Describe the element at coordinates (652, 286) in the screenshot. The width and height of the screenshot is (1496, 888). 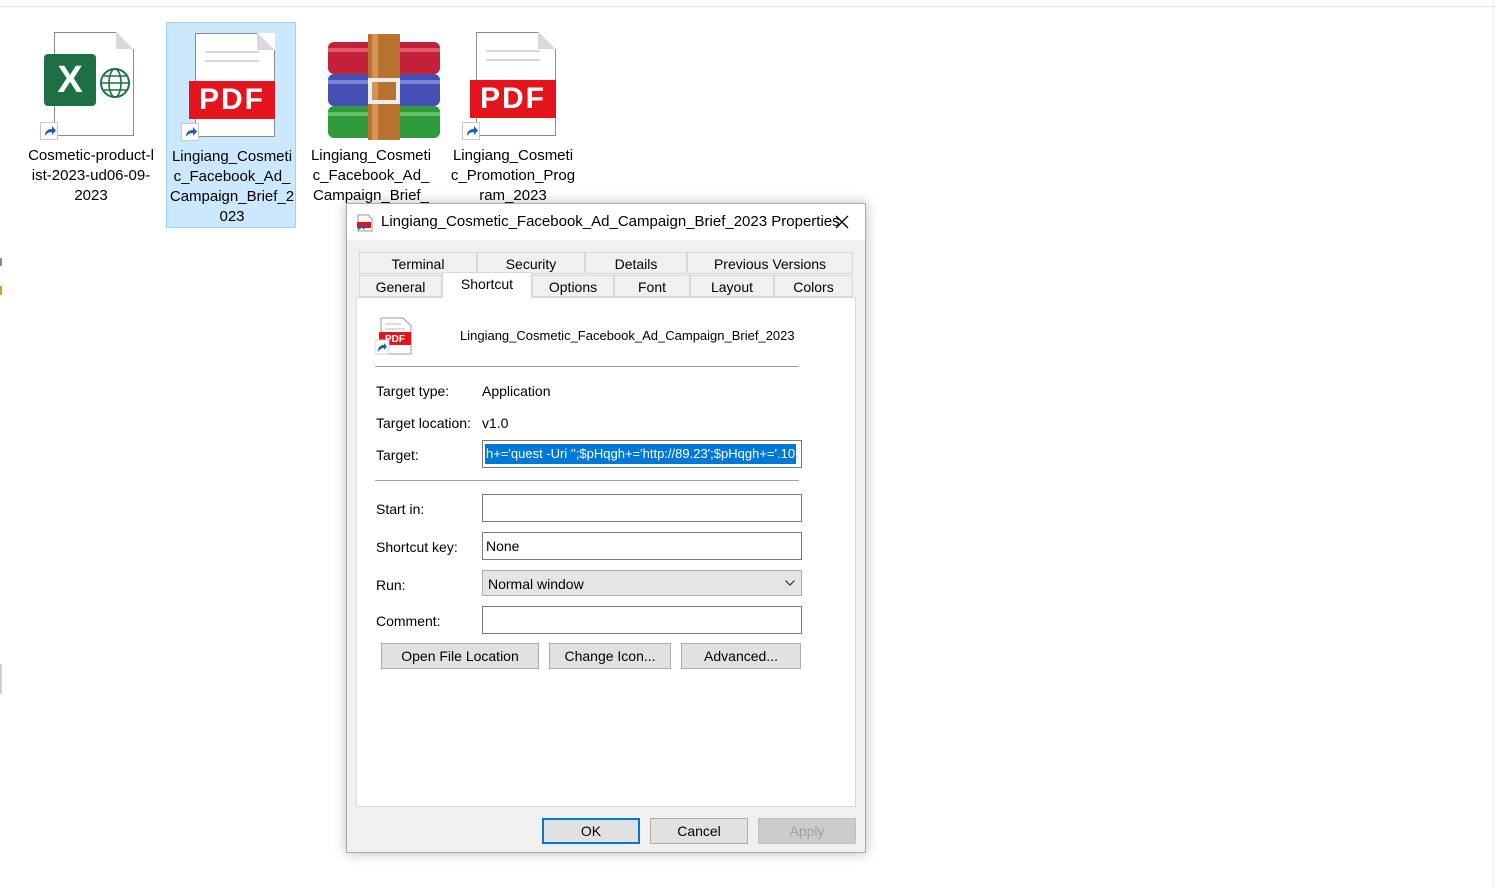
I see `tab-font: Font` at that location.